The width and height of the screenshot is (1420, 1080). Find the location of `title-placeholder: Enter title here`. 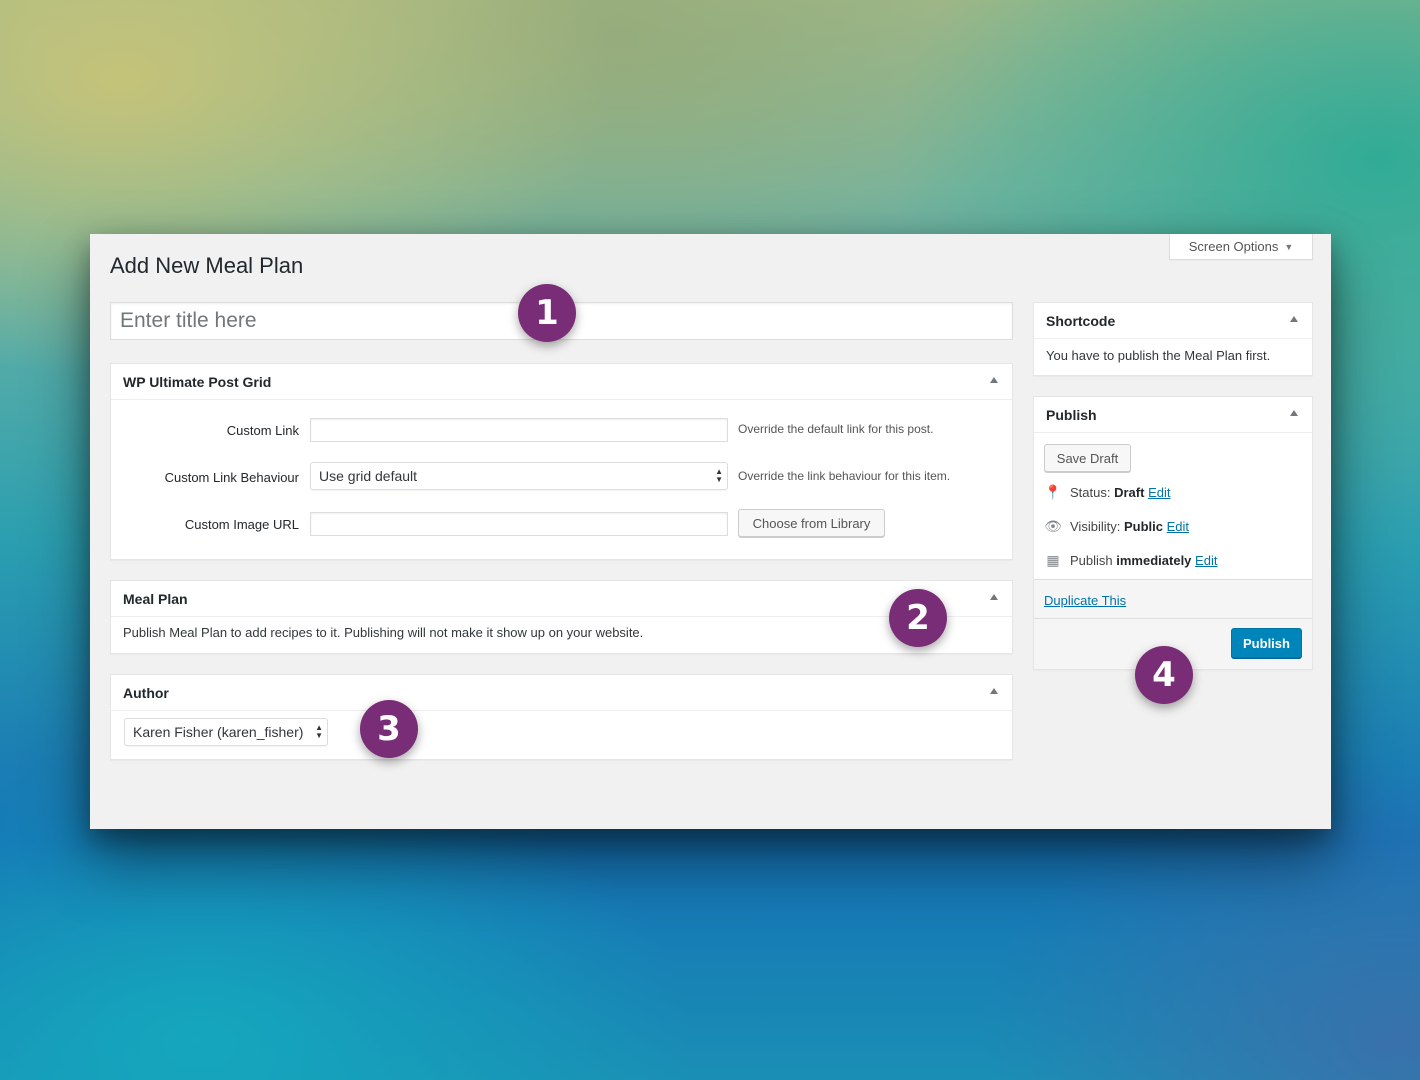

title-placeholder: Enter title here is located at coordinates (188, 320).